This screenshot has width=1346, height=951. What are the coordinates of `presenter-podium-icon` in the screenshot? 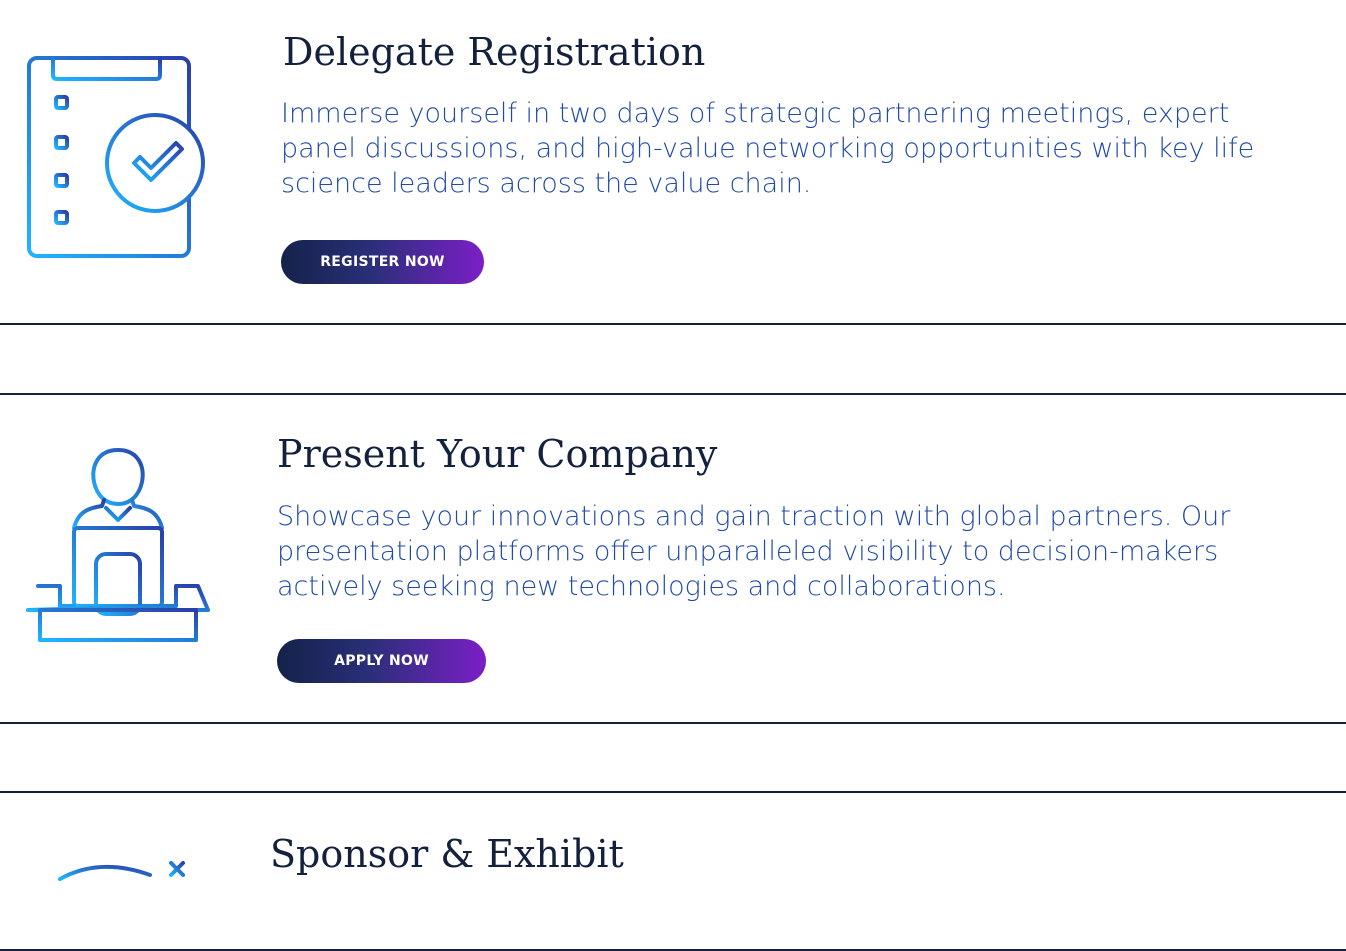 It's located at (118, 545).